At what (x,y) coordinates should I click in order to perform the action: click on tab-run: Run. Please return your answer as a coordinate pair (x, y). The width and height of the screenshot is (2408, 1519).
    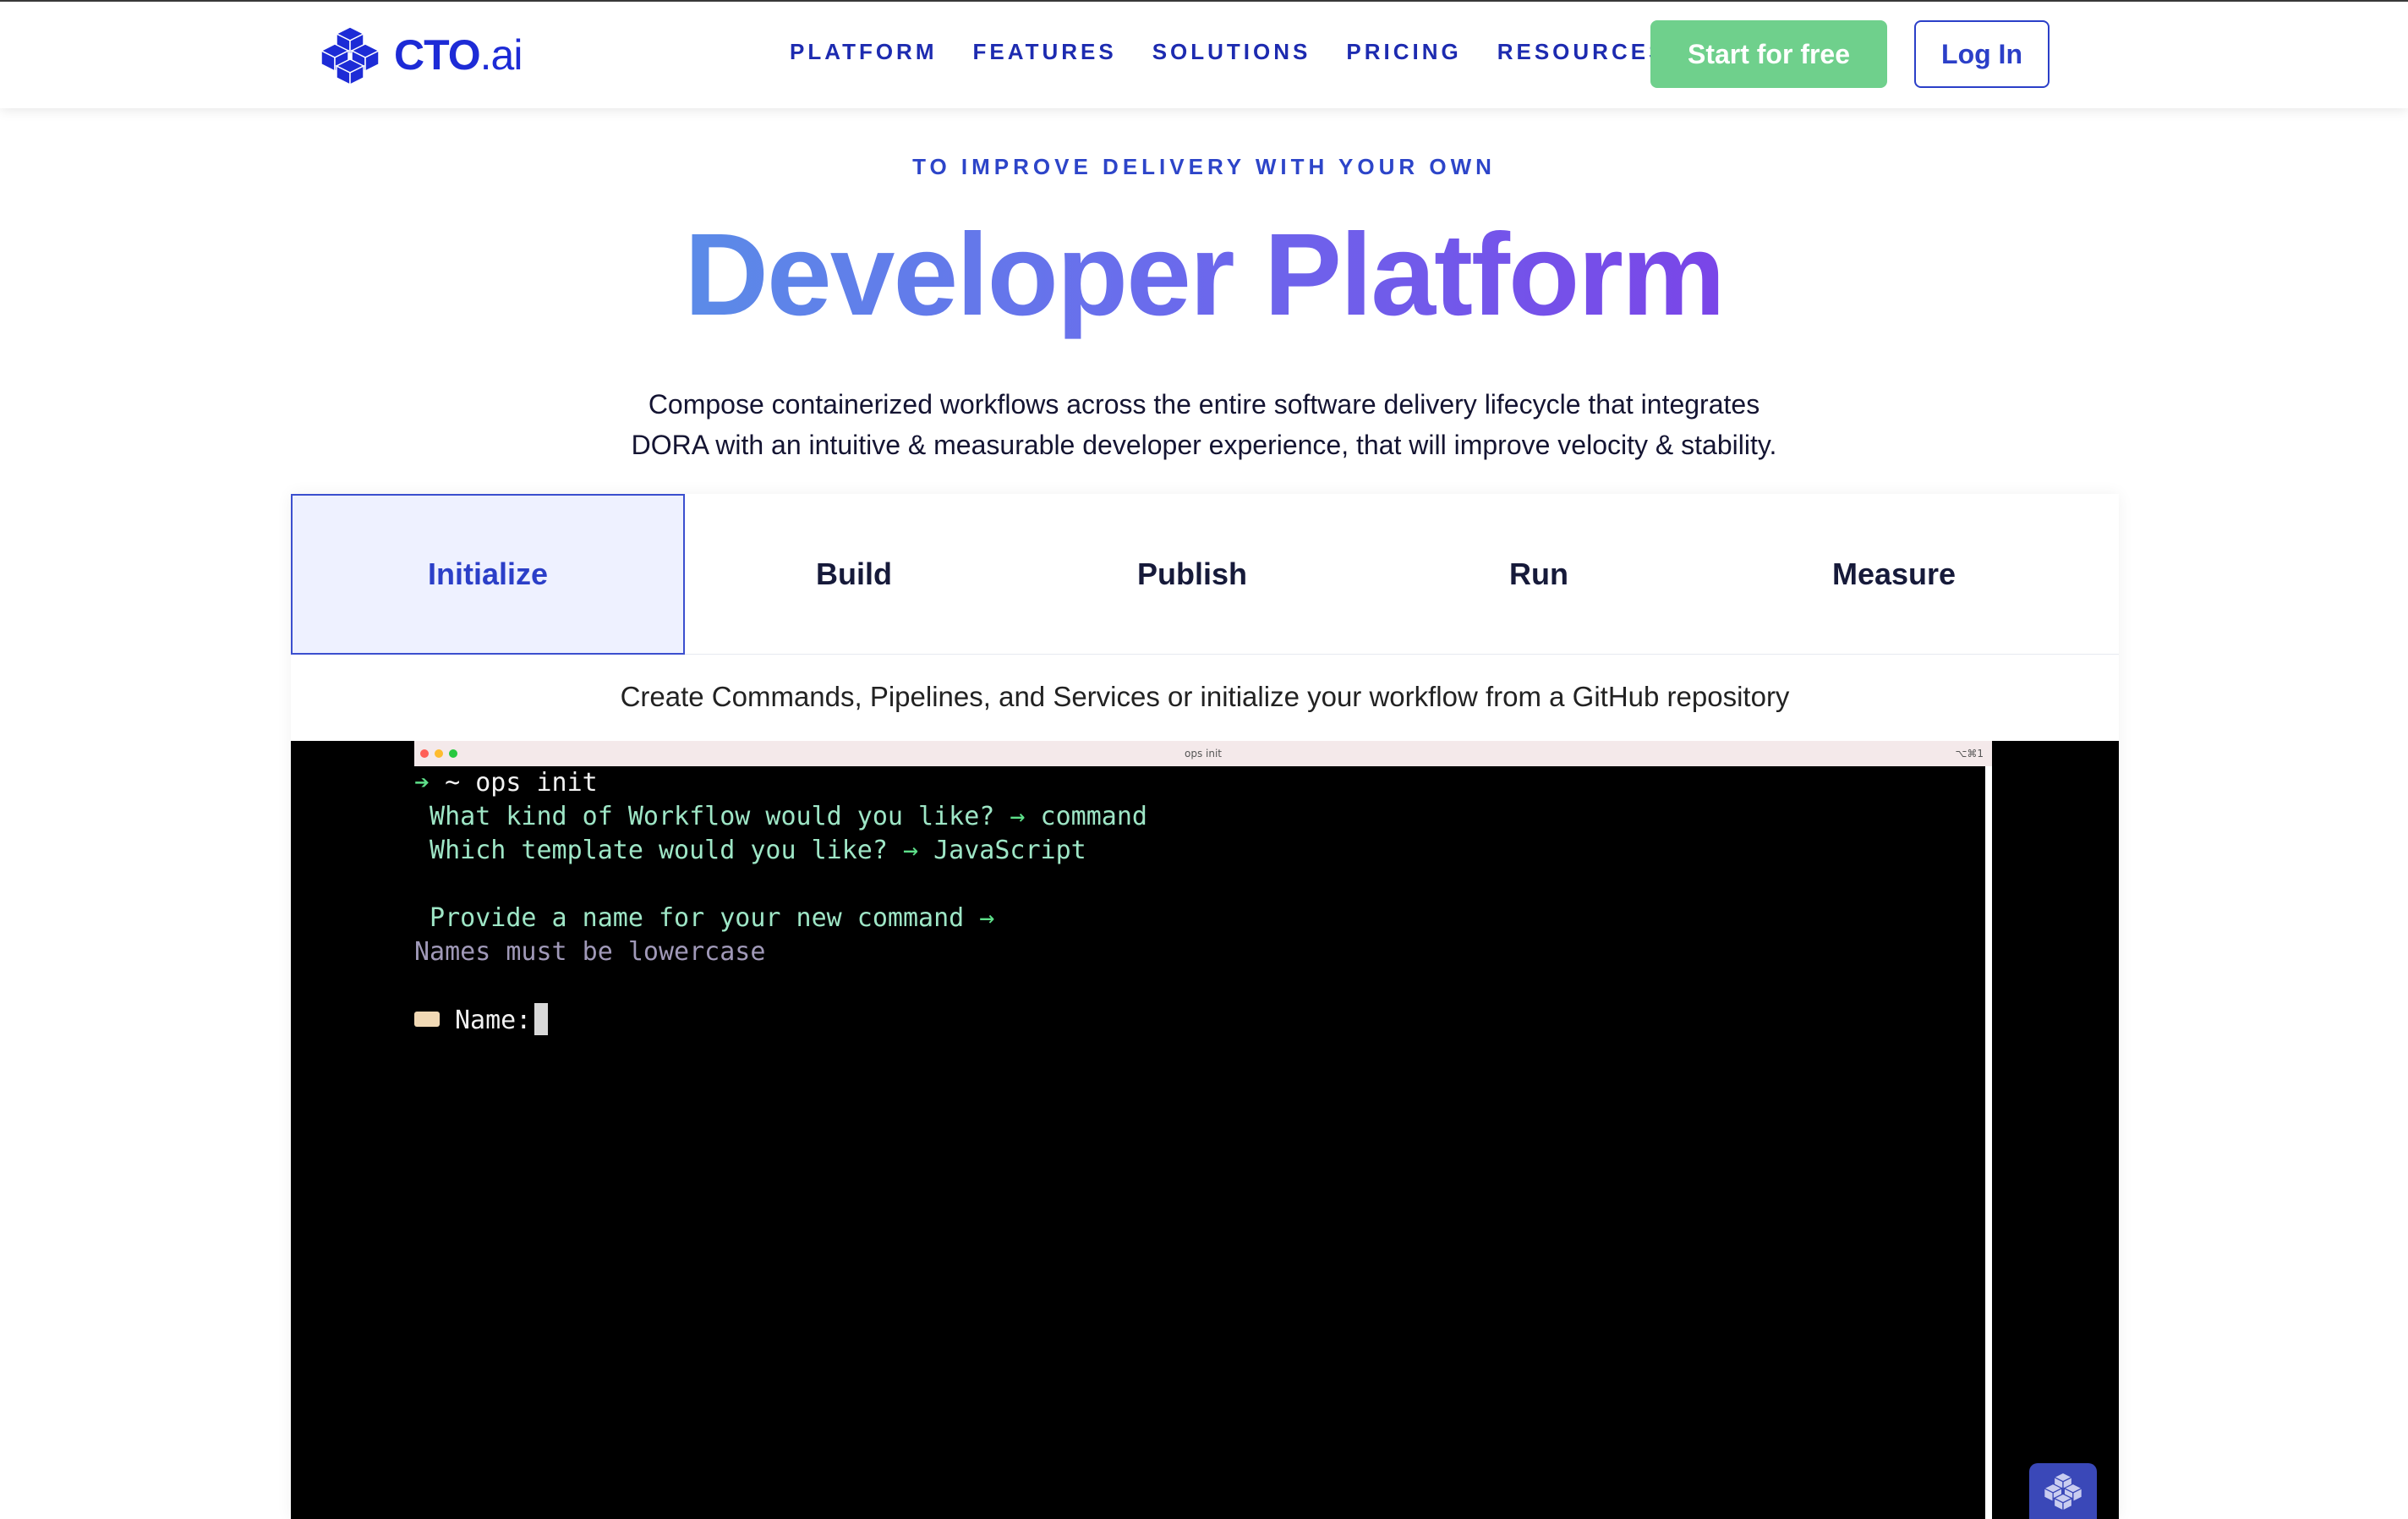
    Looking at the image, I should click on (1538, 574).